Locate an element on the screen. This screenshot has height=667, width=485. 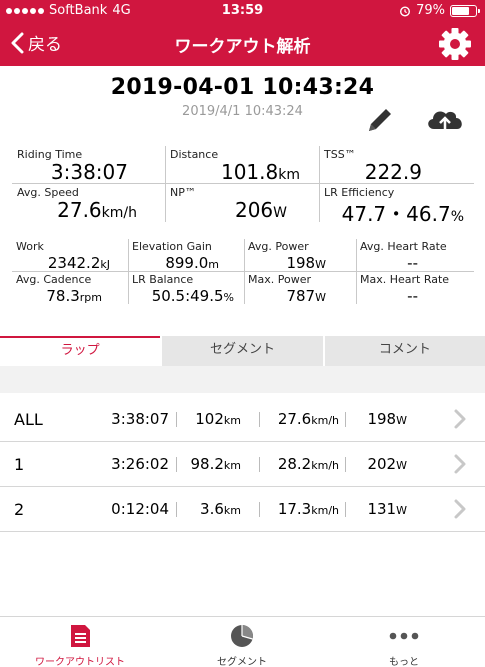
metric-distance: Distance 101.8km is located at coordinates (242, 165).